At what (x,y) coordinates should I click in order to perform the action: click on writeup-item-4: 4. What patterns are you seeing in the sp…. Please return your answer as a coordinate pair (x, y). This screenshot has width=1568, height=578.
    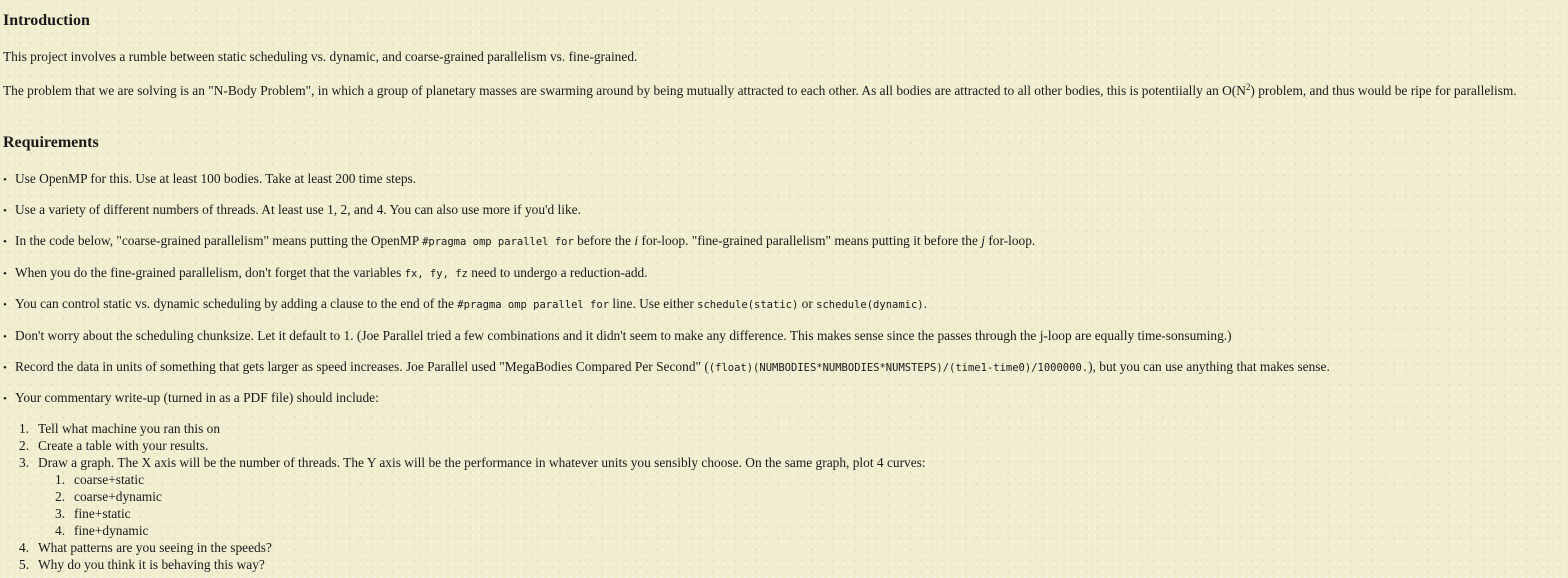
    Looking at the image, I should click on (464, 547).